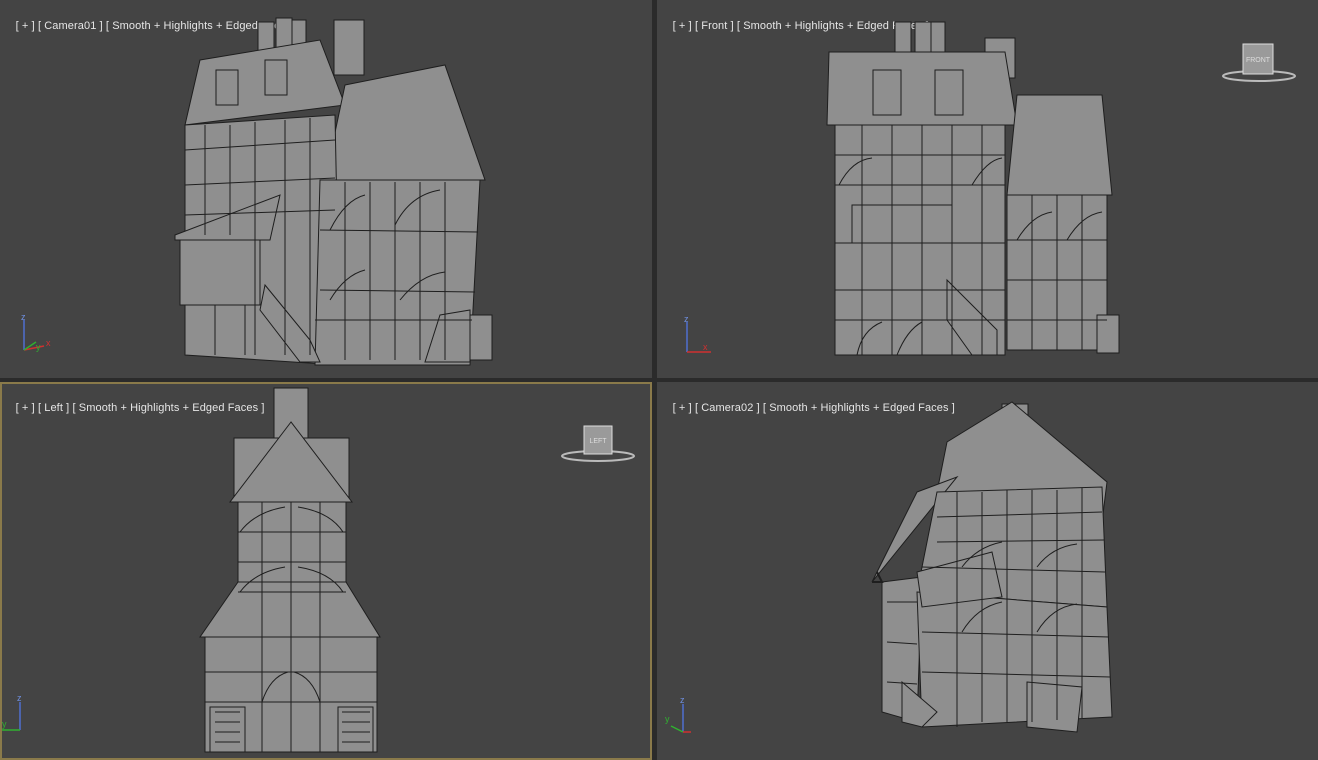  I want to click on viewcube-left: LEFT, so click(598, 447).